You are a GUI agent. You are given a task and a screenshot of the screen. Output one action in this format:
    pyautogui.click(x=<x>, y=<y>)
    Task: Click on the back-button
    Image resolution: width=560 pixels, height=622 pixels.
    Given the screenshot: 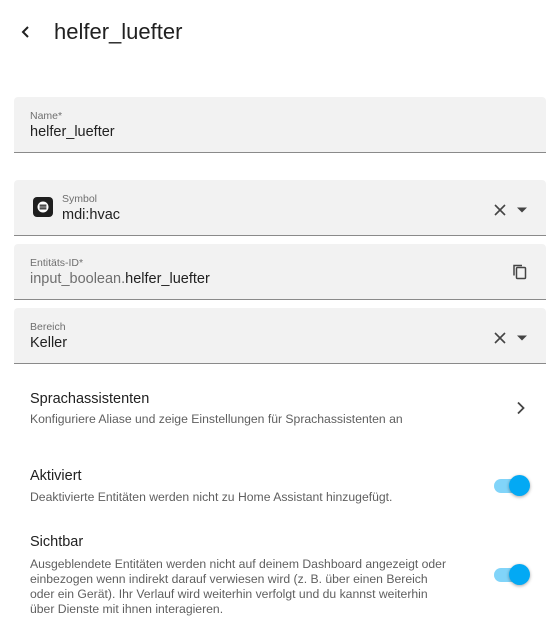 What is the action you would take?
    pyautogui.click(x=26, y=32)
    